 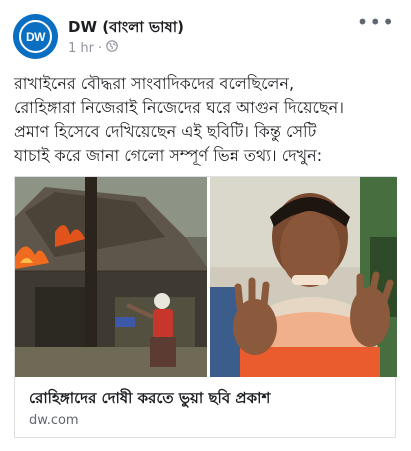 What do you see at coordinates (126, 28) in the screenshot?
I see `page-name: DW (বাংলা ভাষা)` at bounding box center [126, 28].